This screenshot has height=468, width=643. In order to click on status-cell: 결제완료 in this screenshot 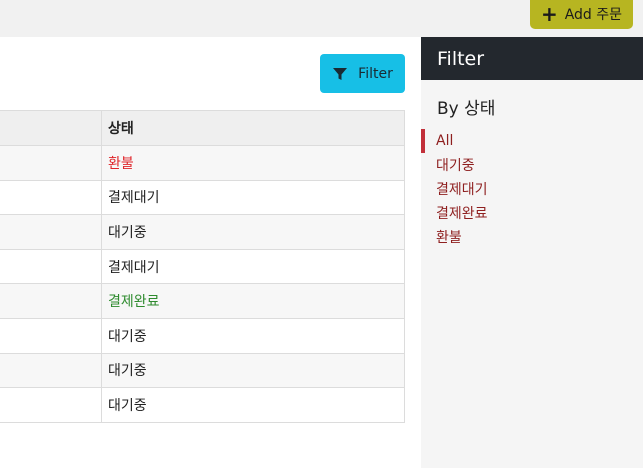, I will do `click(253, 301)`.